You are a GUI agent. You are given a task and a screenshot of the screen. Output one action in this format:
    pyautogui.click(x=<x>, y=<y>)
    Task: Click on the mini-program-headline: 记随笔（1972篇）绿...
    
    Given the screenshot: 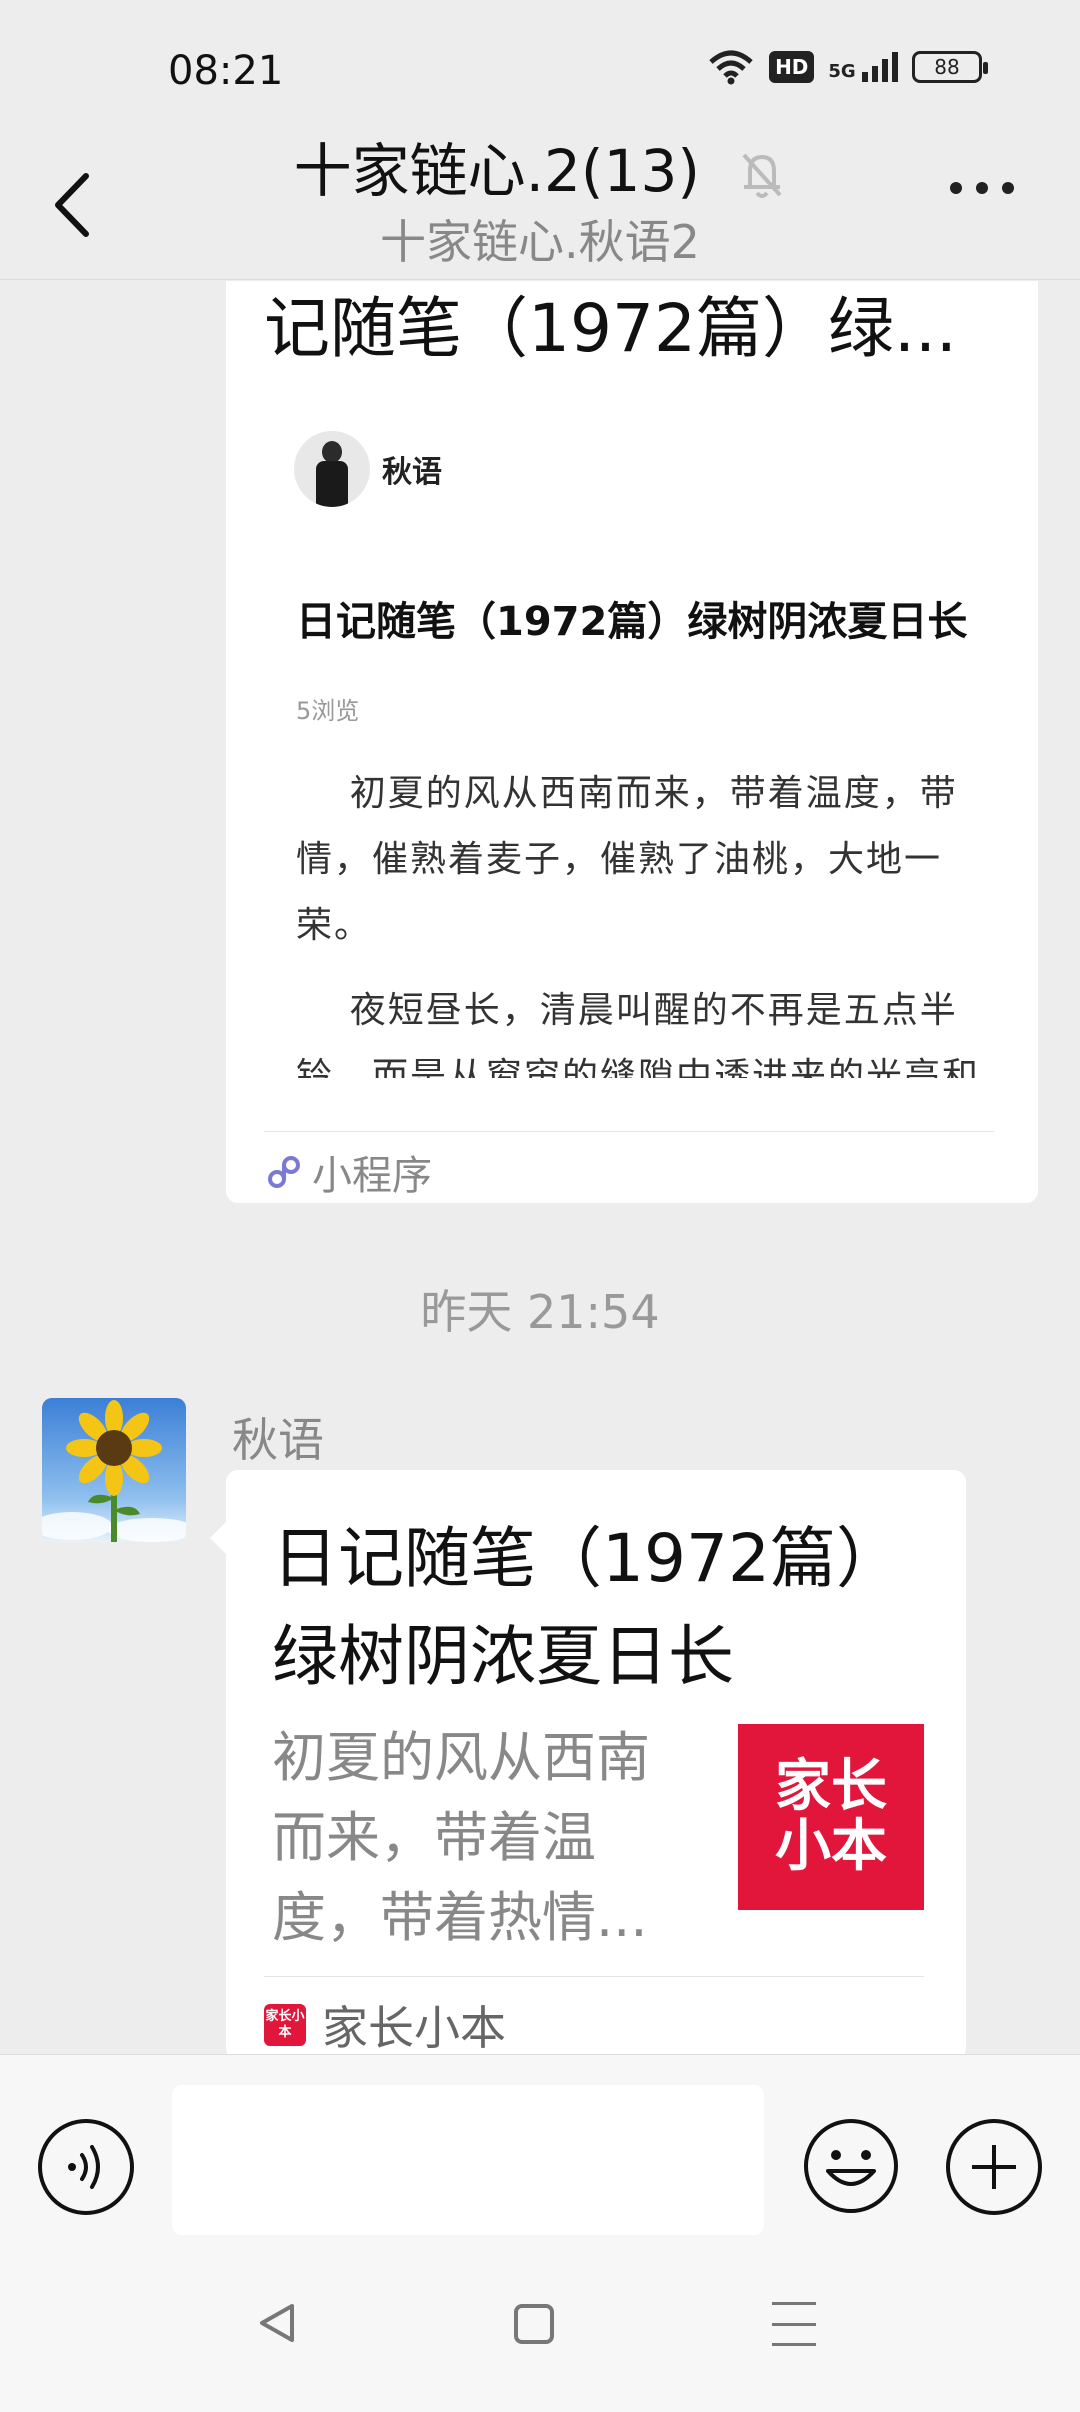 What is the action you would take?
    pyautogui.click(x=610, y=328)
    